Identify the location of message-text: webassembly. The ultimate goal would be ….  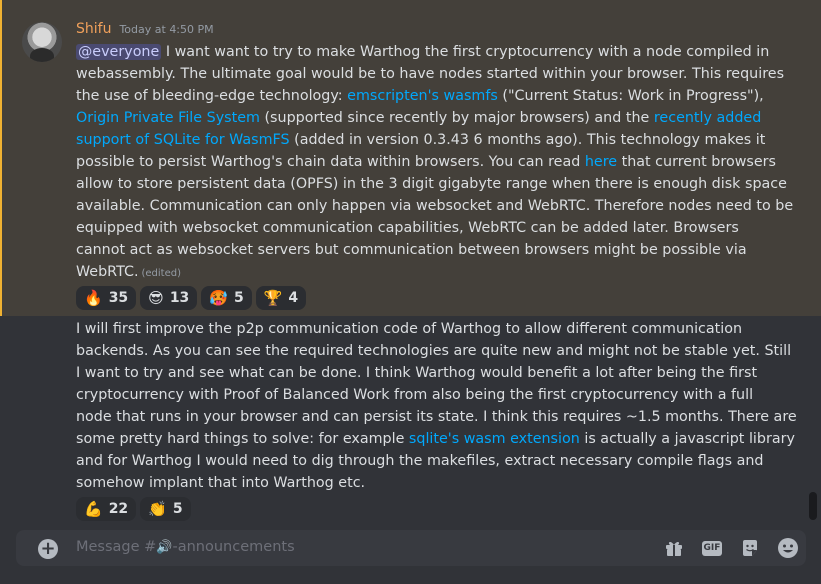
(430, 74).